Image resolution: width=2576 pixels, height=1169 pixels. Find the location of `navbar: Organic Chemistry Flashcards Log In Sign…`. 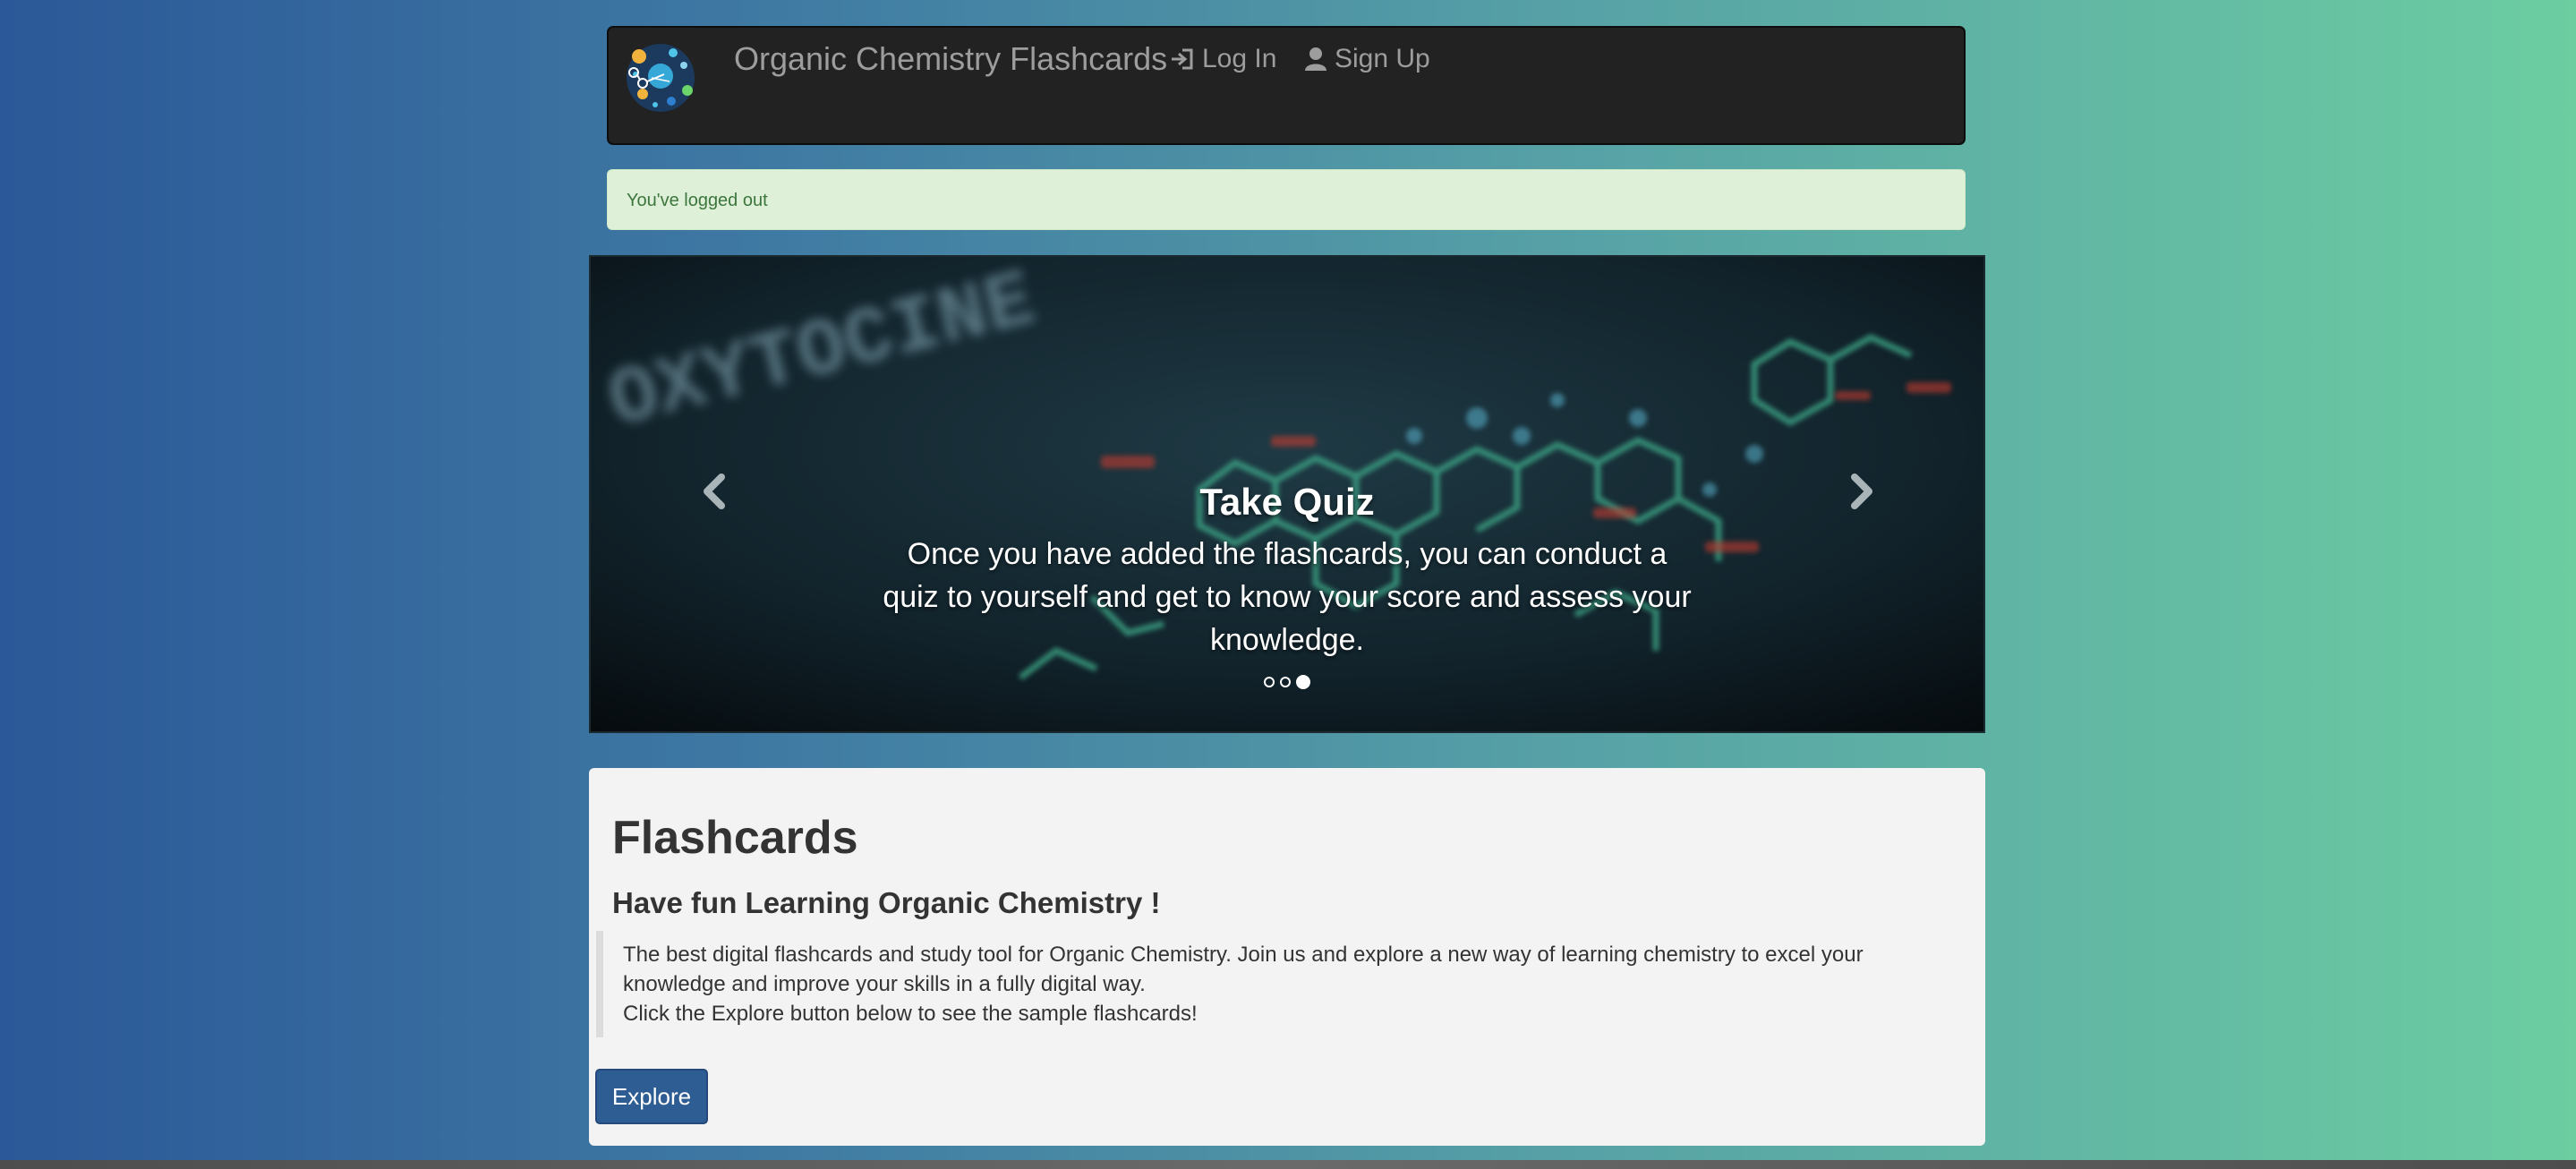

navbar: Organic Chemistry Flashcards Log In Sign… is located at coordinates (1286, 85).